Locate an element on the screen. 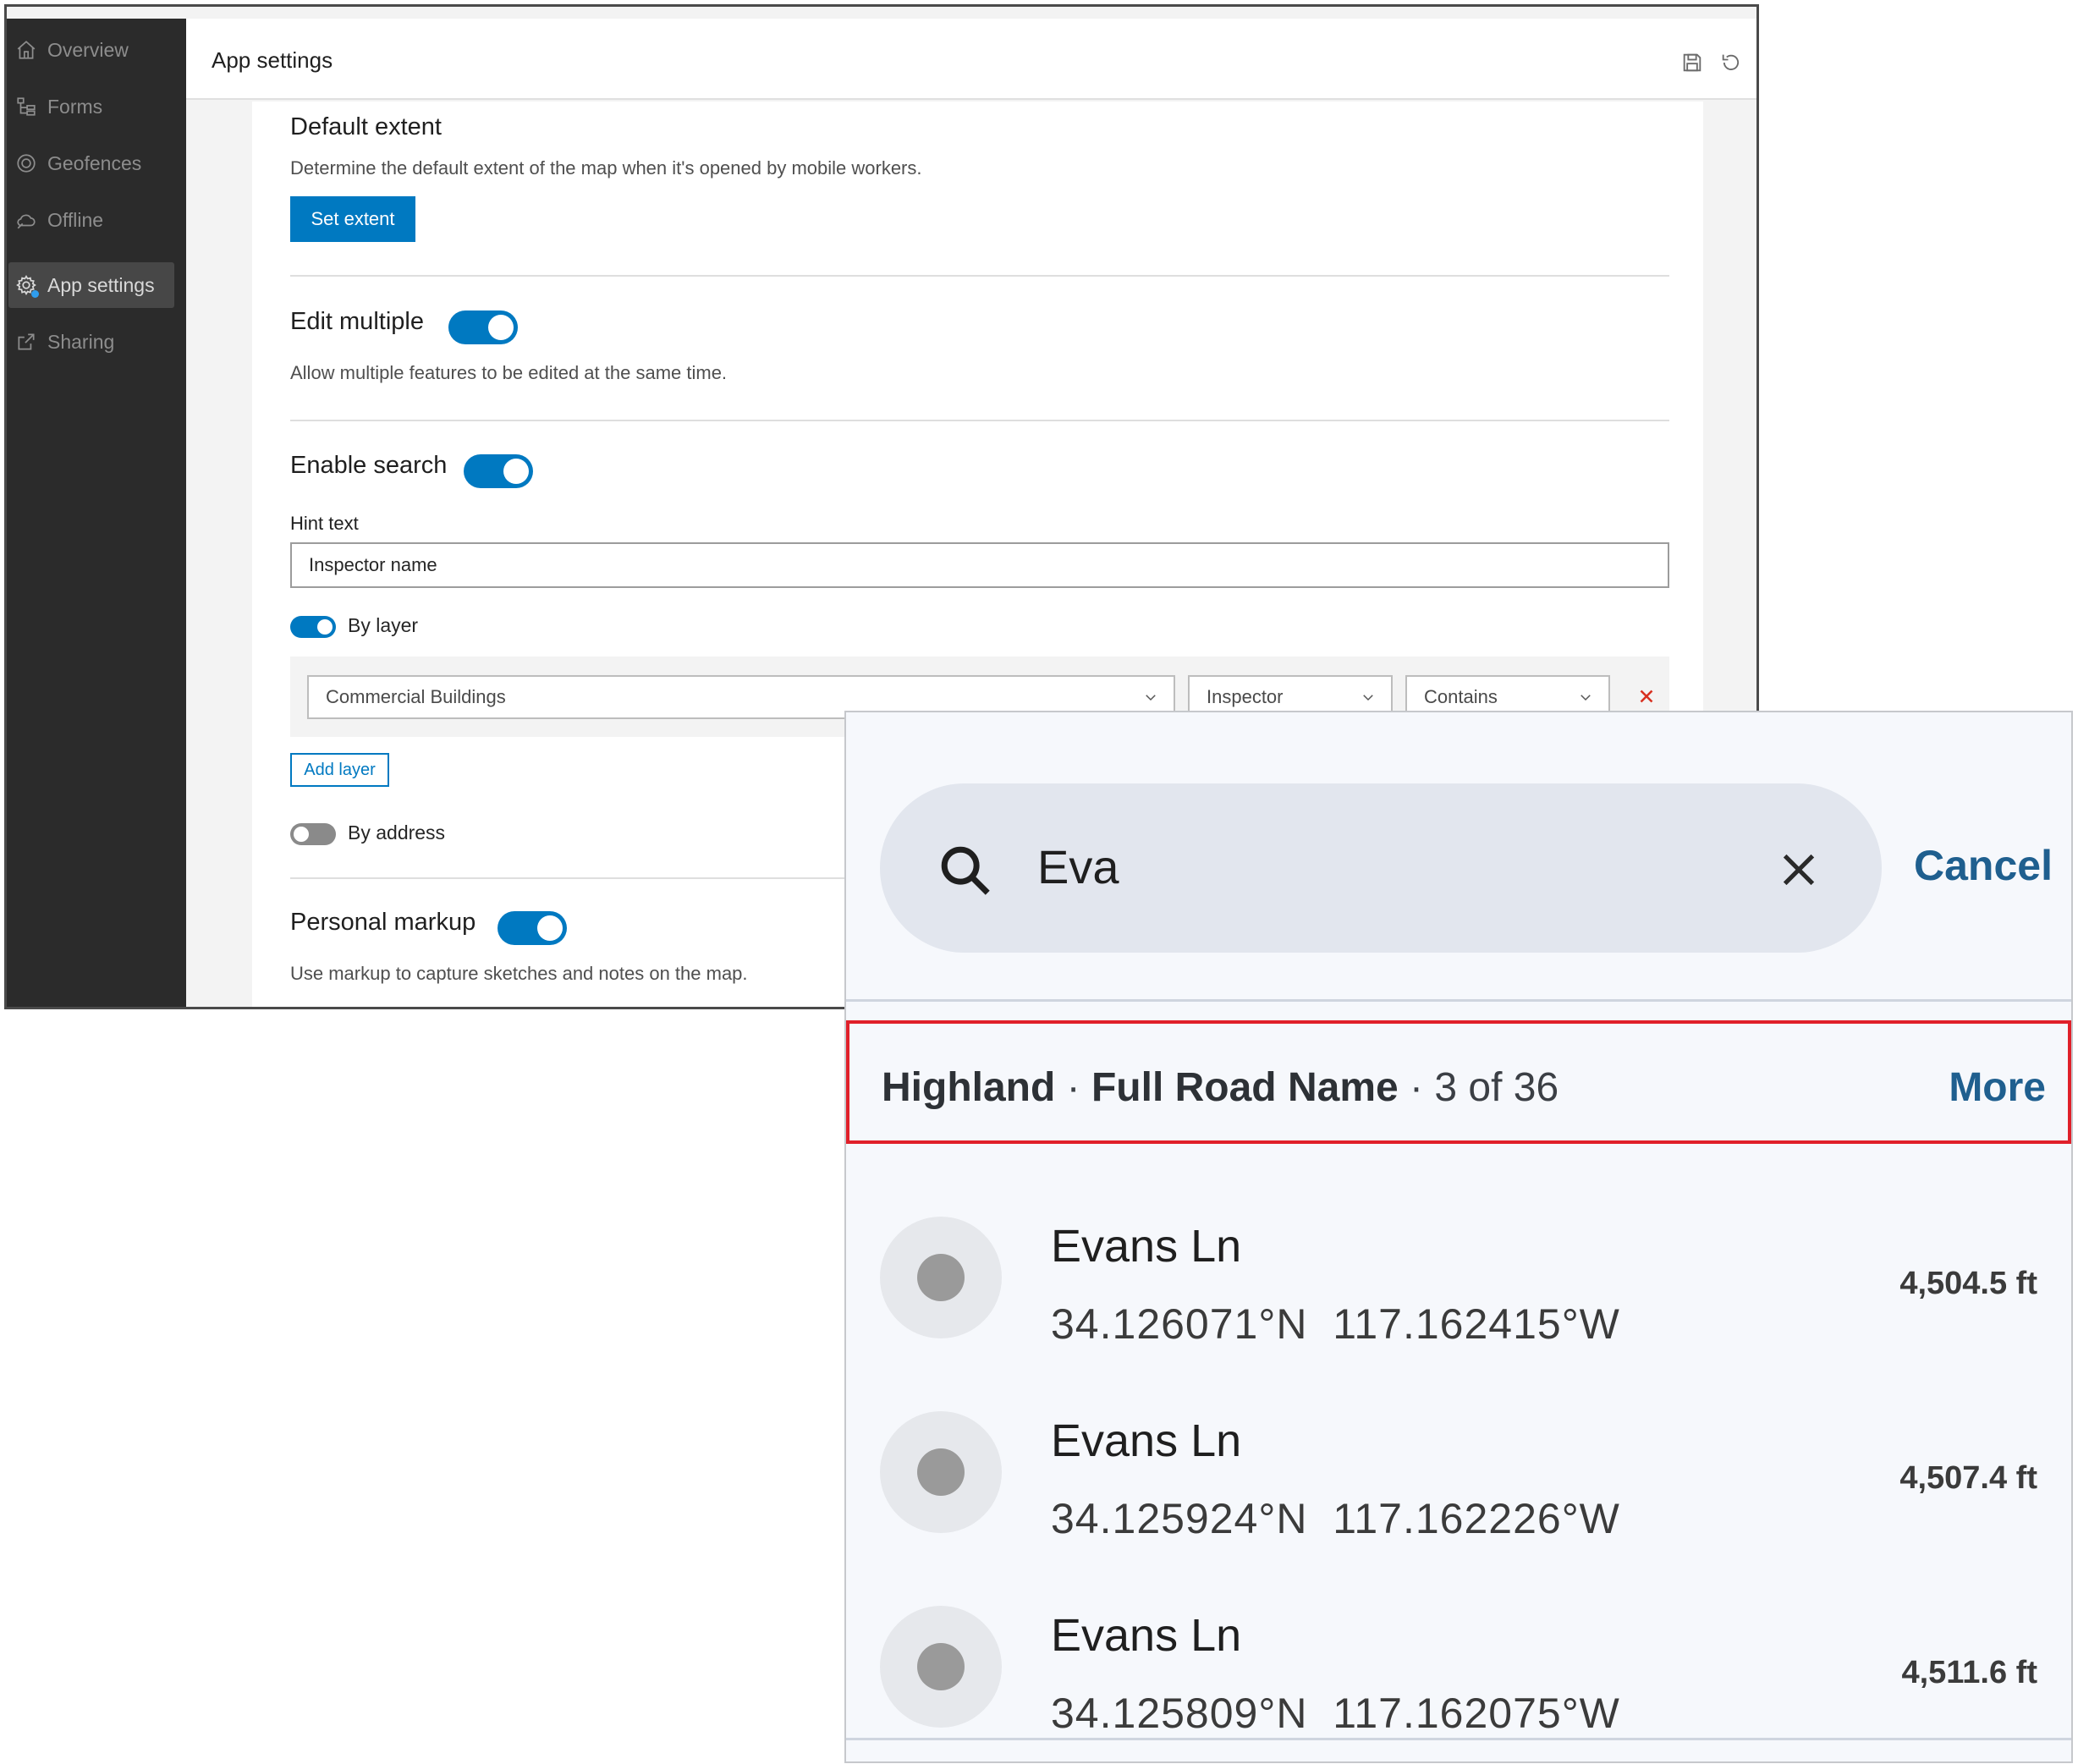 This screenshot has width=2078, height=1764. hint-text-label: Hint text is located at coordinates (325, 523).